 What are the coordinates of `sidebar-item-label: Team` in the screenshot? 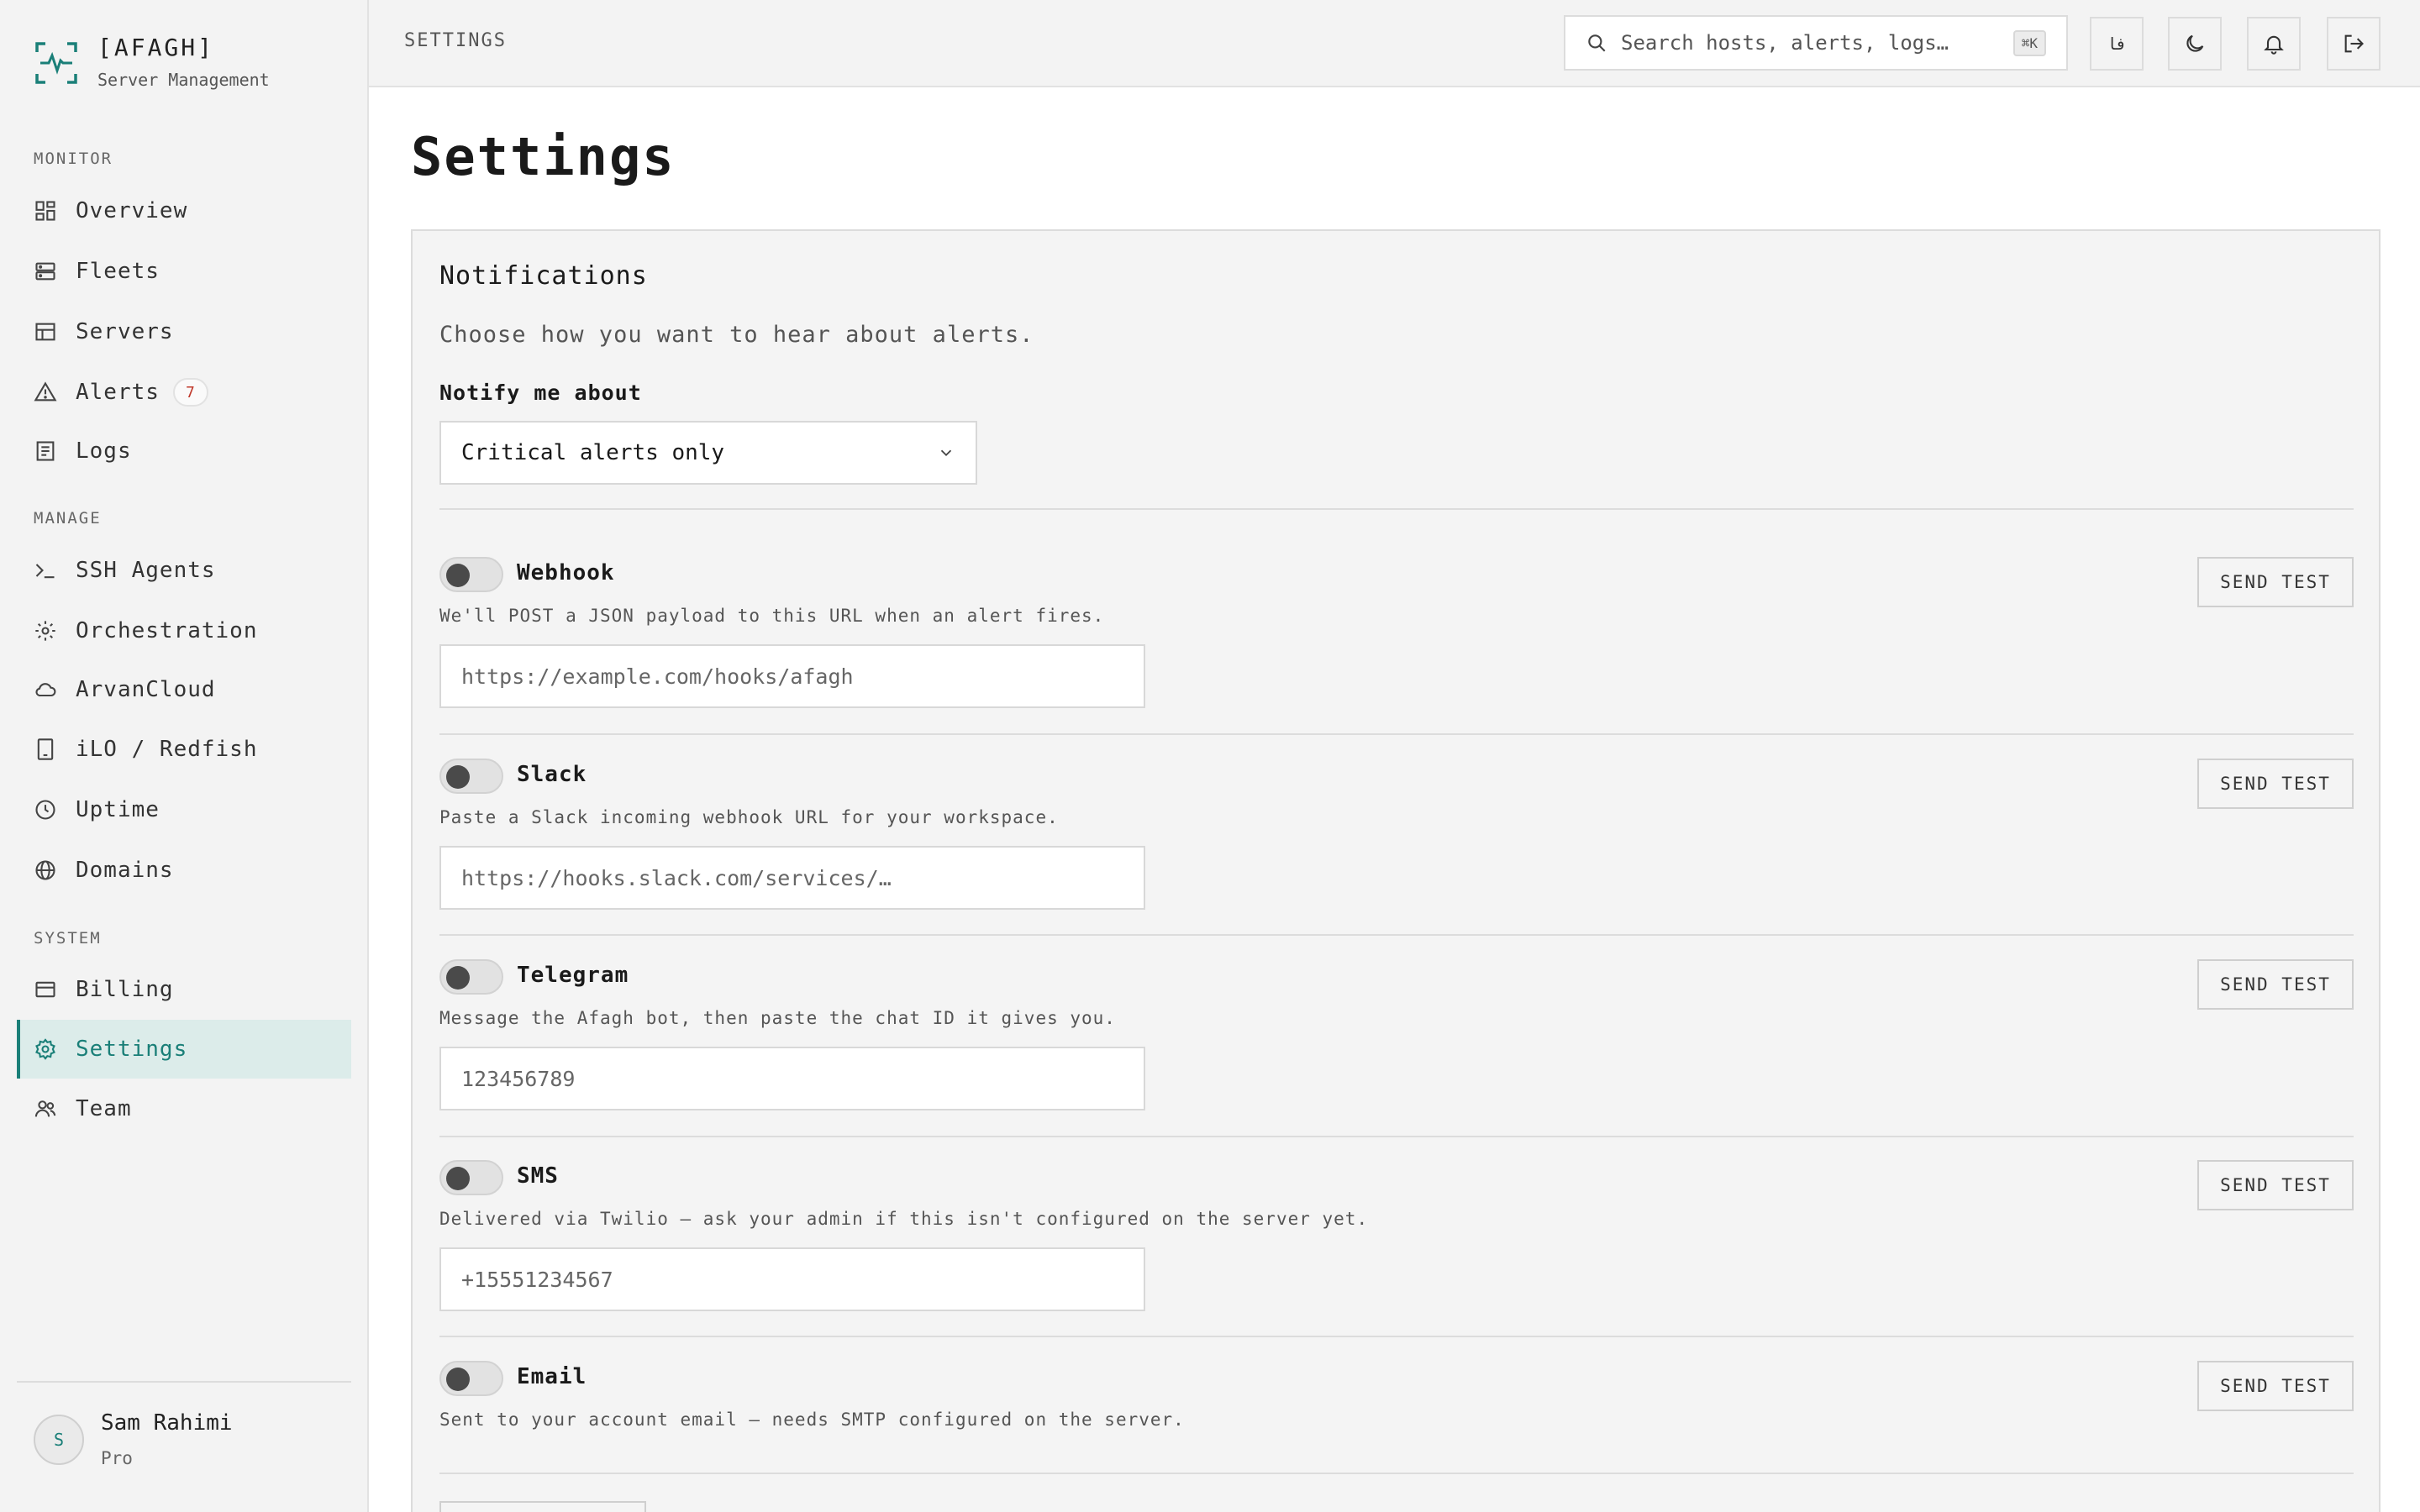 It's located at (104, 1108).